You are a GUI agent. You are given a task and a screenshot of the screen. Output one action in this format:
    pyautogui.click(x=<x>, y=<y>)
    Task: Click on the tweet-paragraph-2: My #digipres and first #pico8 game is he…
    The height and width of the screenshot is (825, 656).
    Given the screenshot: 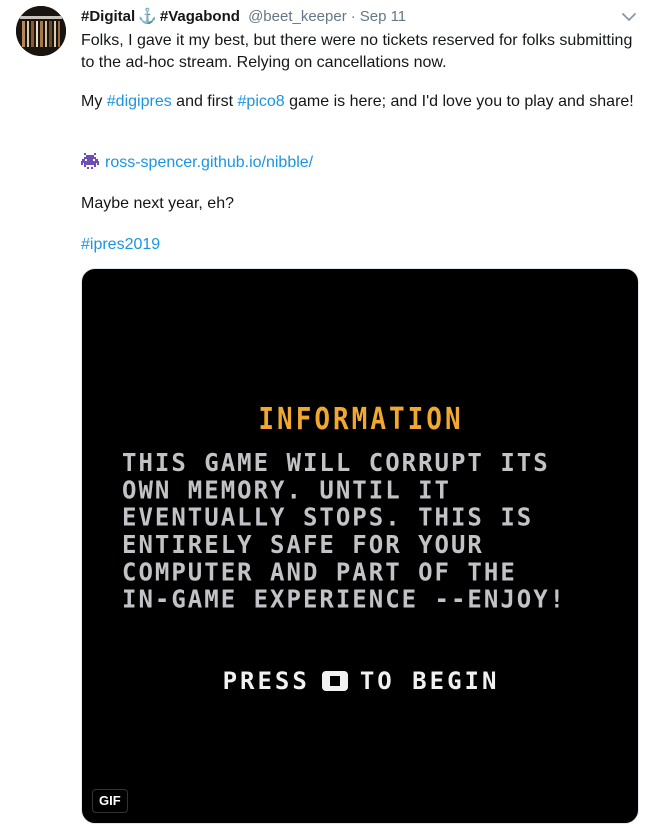 What is the action you would take?
    pyautogui.click(x=361, y=102)
    